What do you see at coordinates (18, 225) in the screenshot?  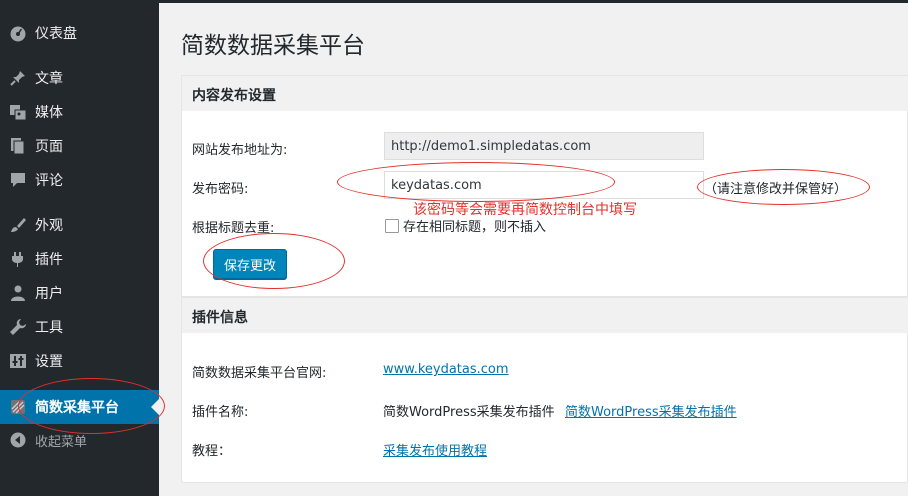 I see `brush-icon` at bounding box center [18, 225].